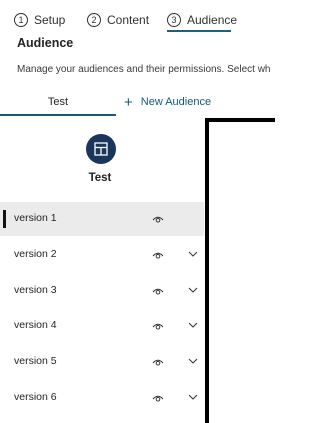  Describe the element at coordinates (35, 254) in the screenshot. I see `version-label: version 2` at that location.